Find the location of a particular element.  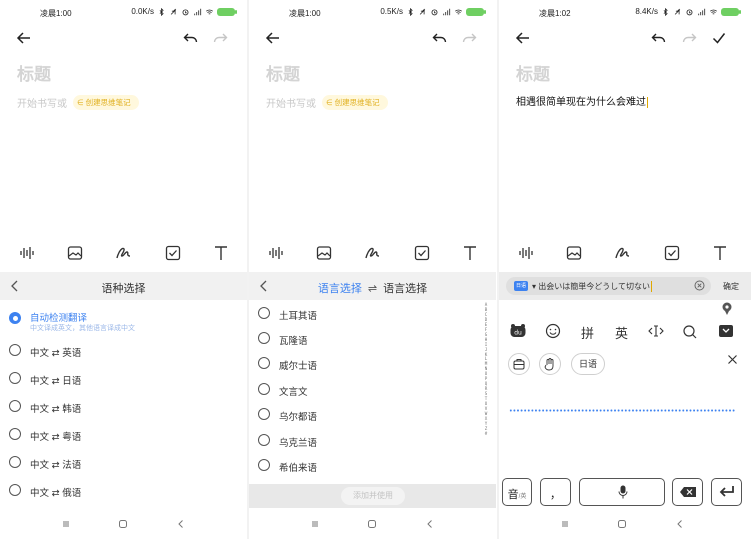

radio-selected is located at coordinates (15, 318).